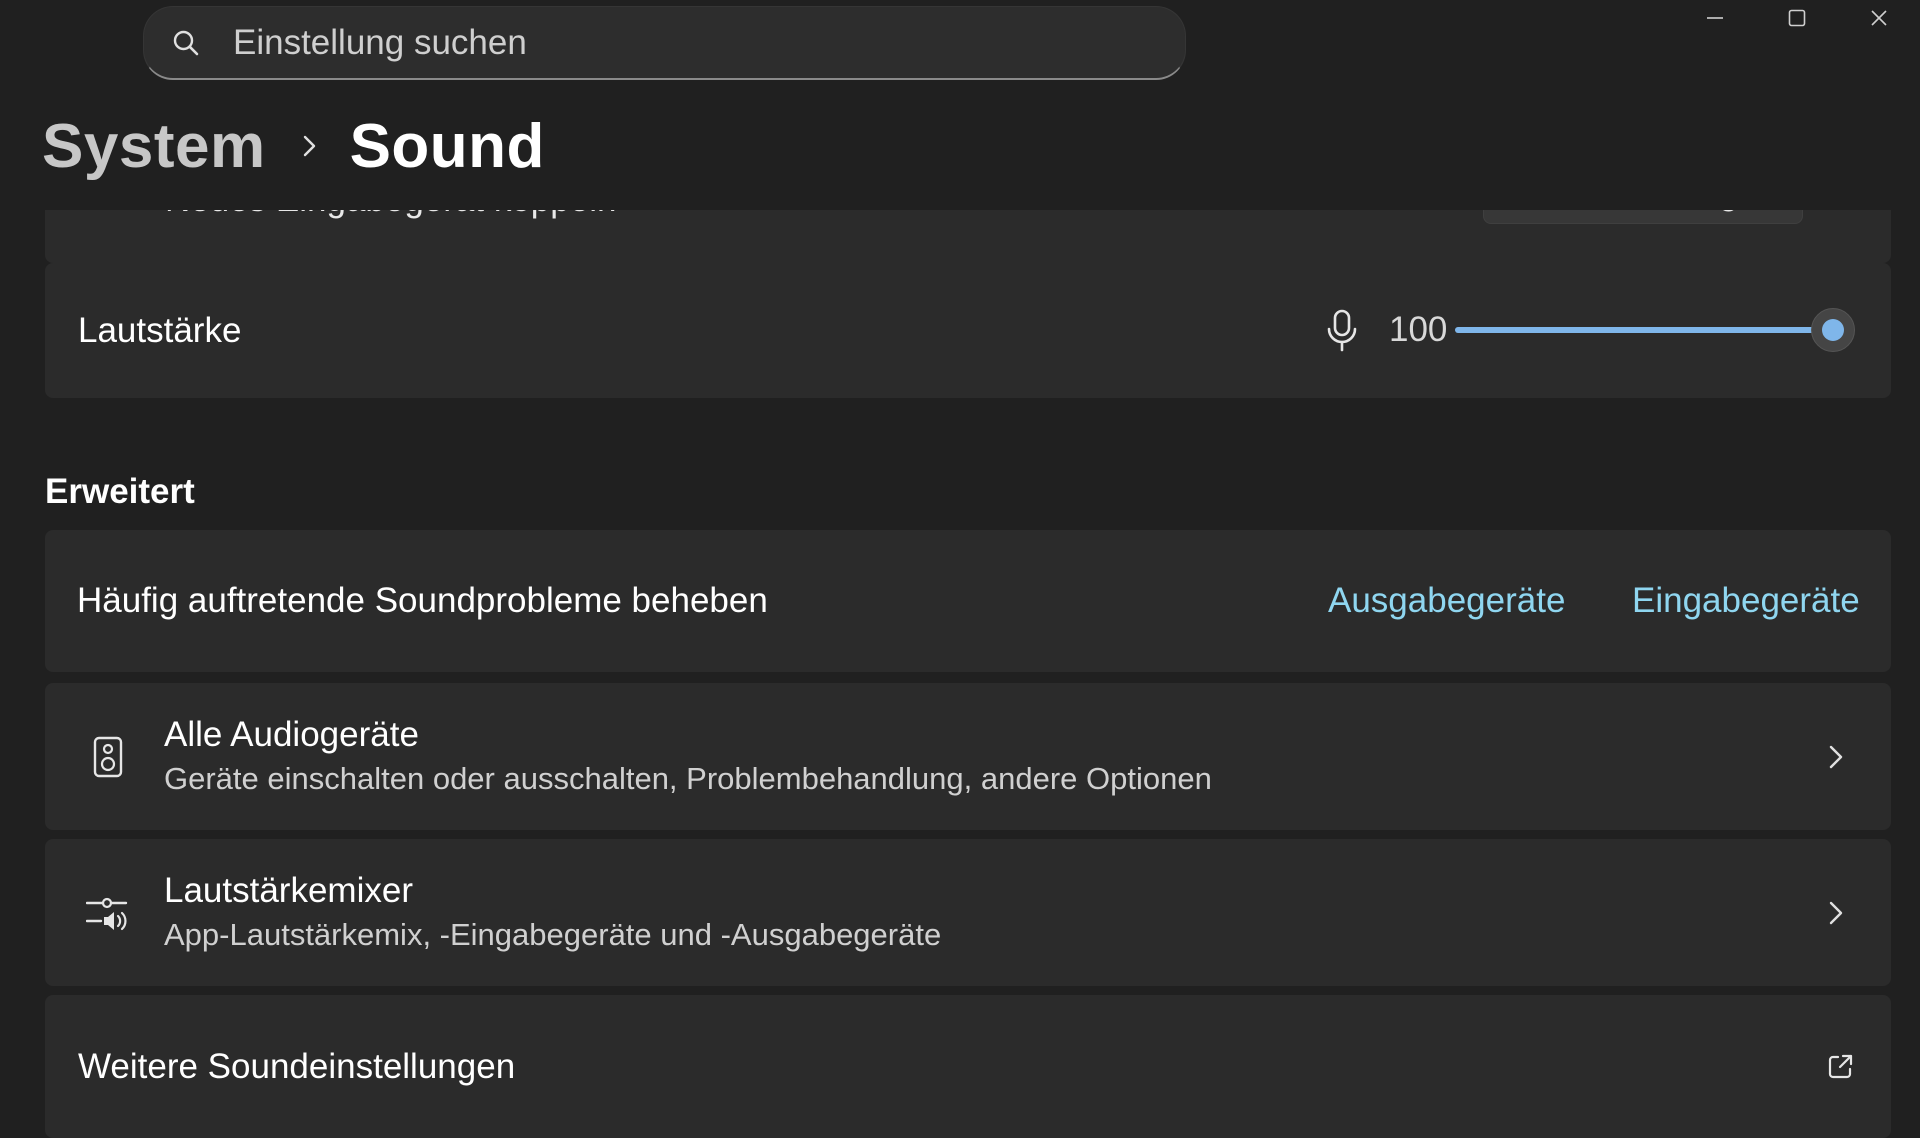  Describe the element at coordinates (968, 1066) in the screenshot. I see `more-sound-settings-row: Weitere Soundeinstellungen` at that location.